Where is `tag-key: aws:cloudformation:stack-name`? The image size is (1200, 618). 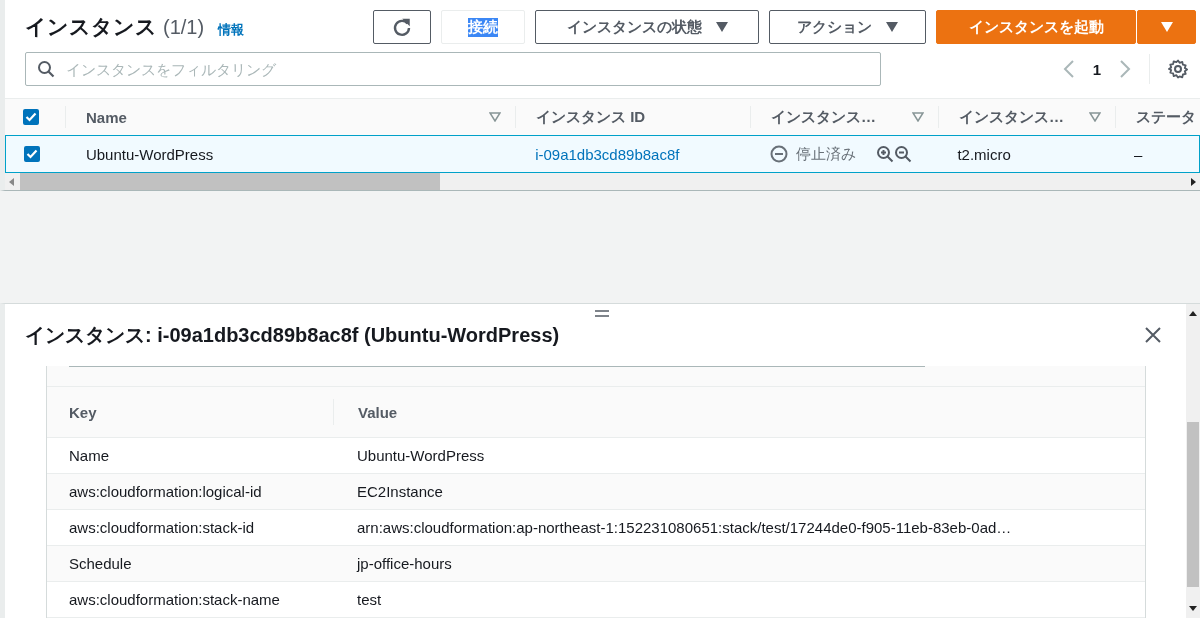
tag-key: aws:cloudformation:stack-name is located at coordinates (174, 599).